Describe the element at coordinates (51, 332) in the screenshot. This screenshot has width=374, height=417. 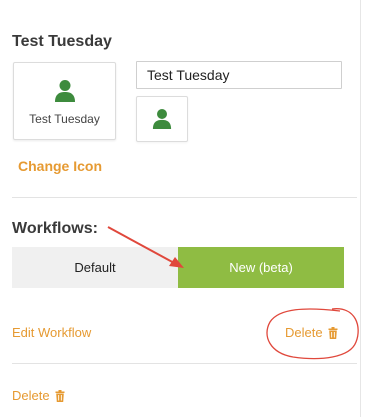
I see `edit-workflow-link: Edit Workflow` at that location.